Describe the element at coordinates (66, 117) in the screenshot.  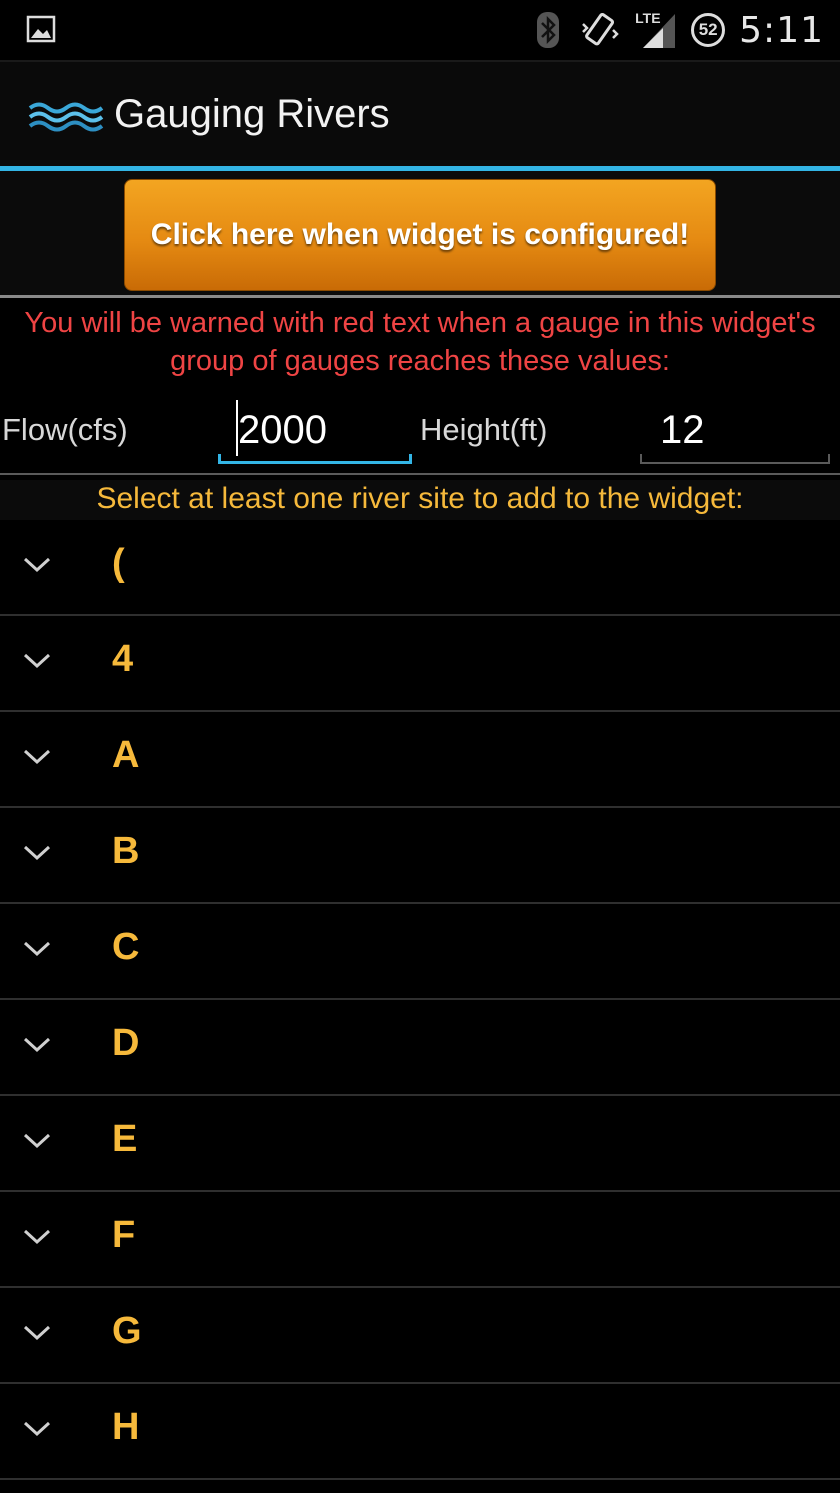
I see `waves-icon` at that location.